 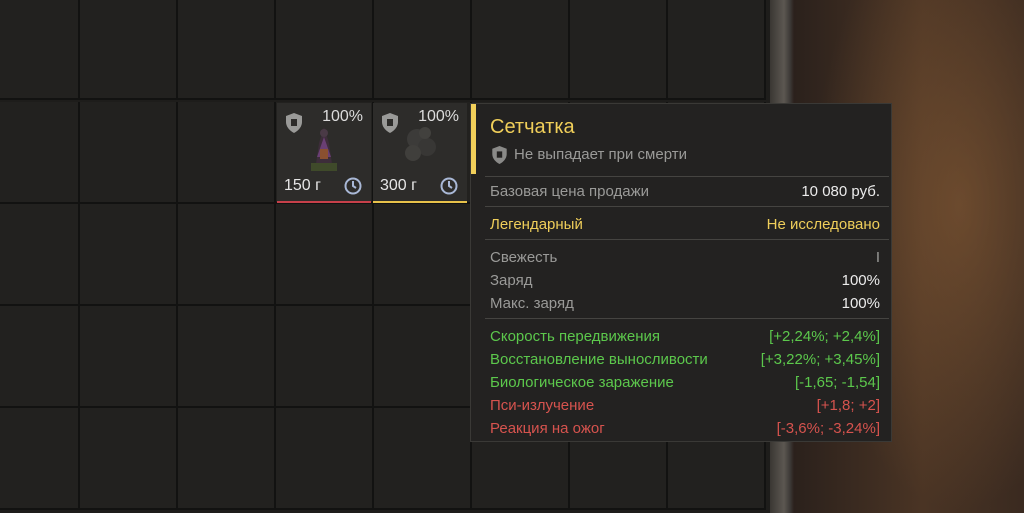 I want to click on inventory-item-artifact-2: 100% 300 г, so click(x=420, y=153).